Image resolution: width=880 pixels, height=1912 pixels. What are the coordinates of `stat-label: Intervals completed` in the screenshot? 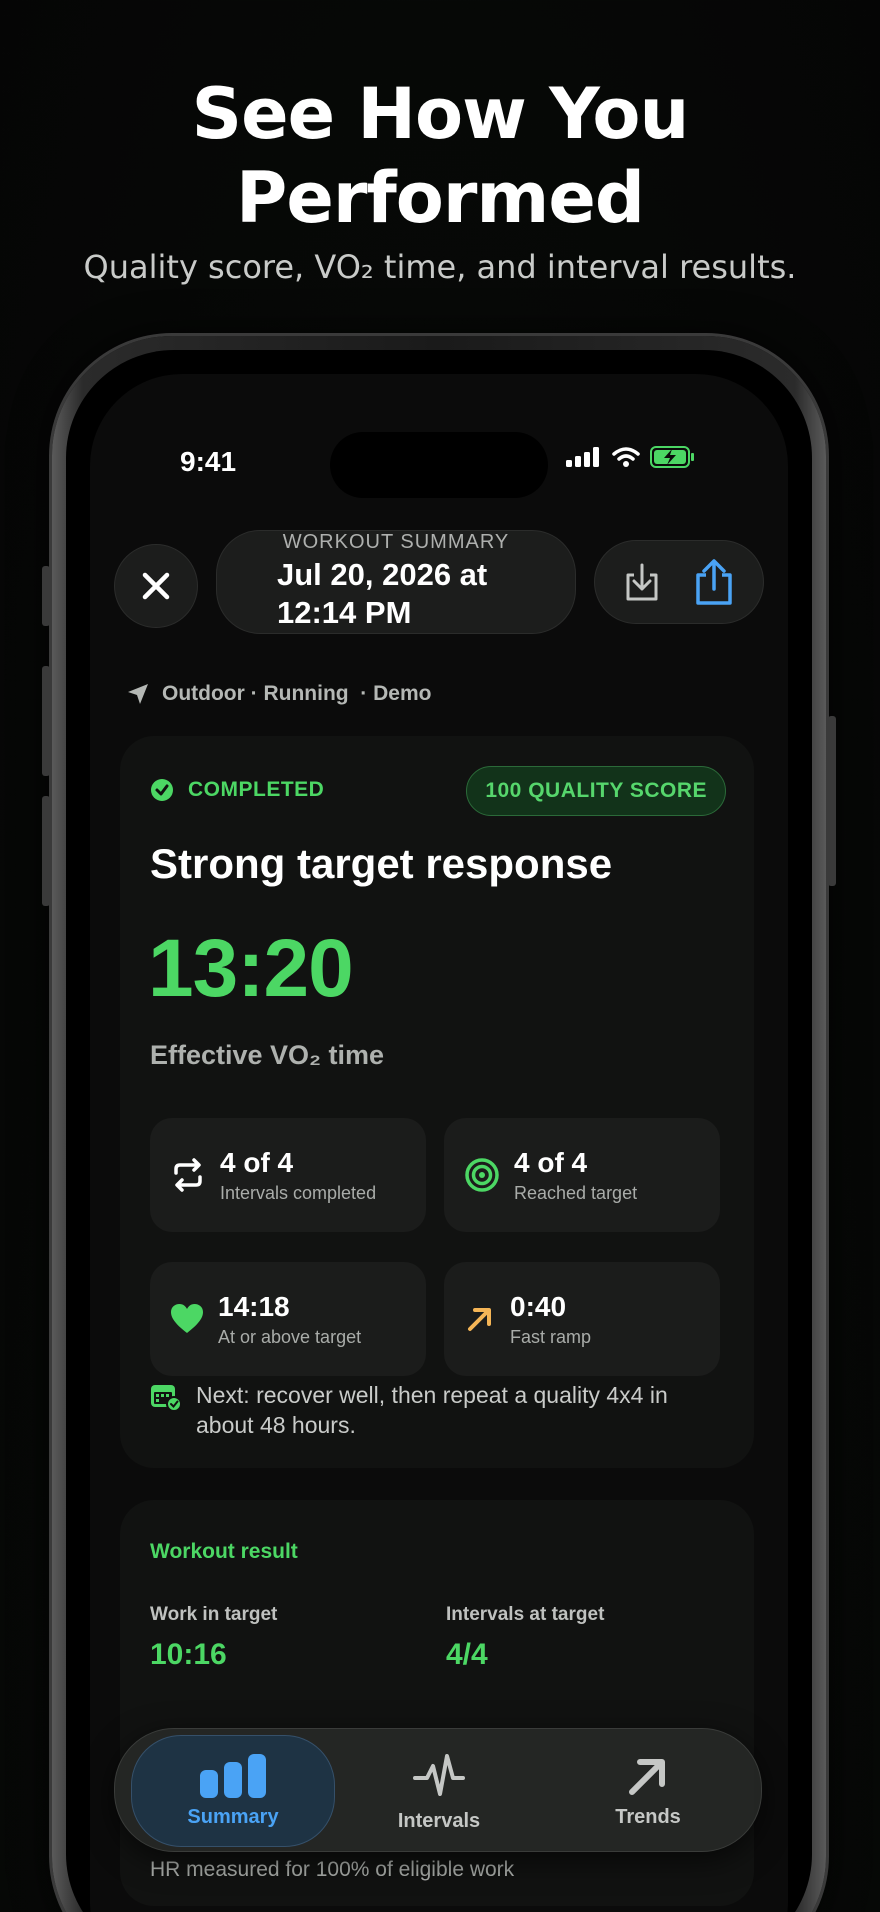 It's located at (298, 1192).